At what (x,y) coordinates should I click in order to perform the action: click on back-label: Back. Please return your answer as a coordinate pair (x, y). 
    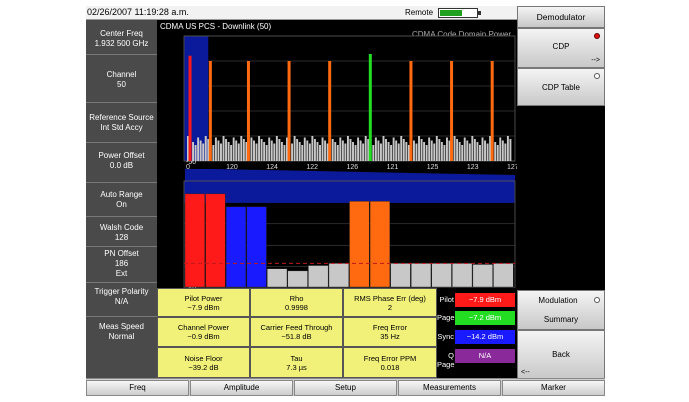
    Looking at the image, I should click on (561, 354).